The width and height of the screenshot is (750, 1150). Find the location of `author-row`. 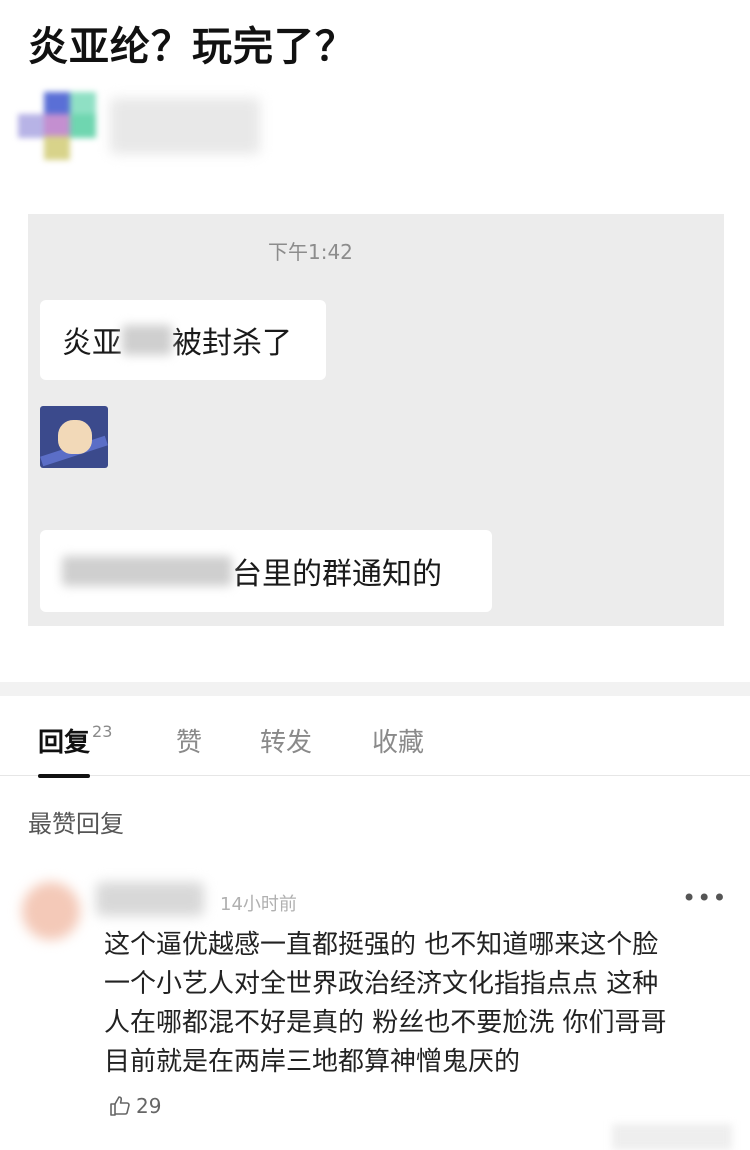

author-row is located at coordinates (148, 127).